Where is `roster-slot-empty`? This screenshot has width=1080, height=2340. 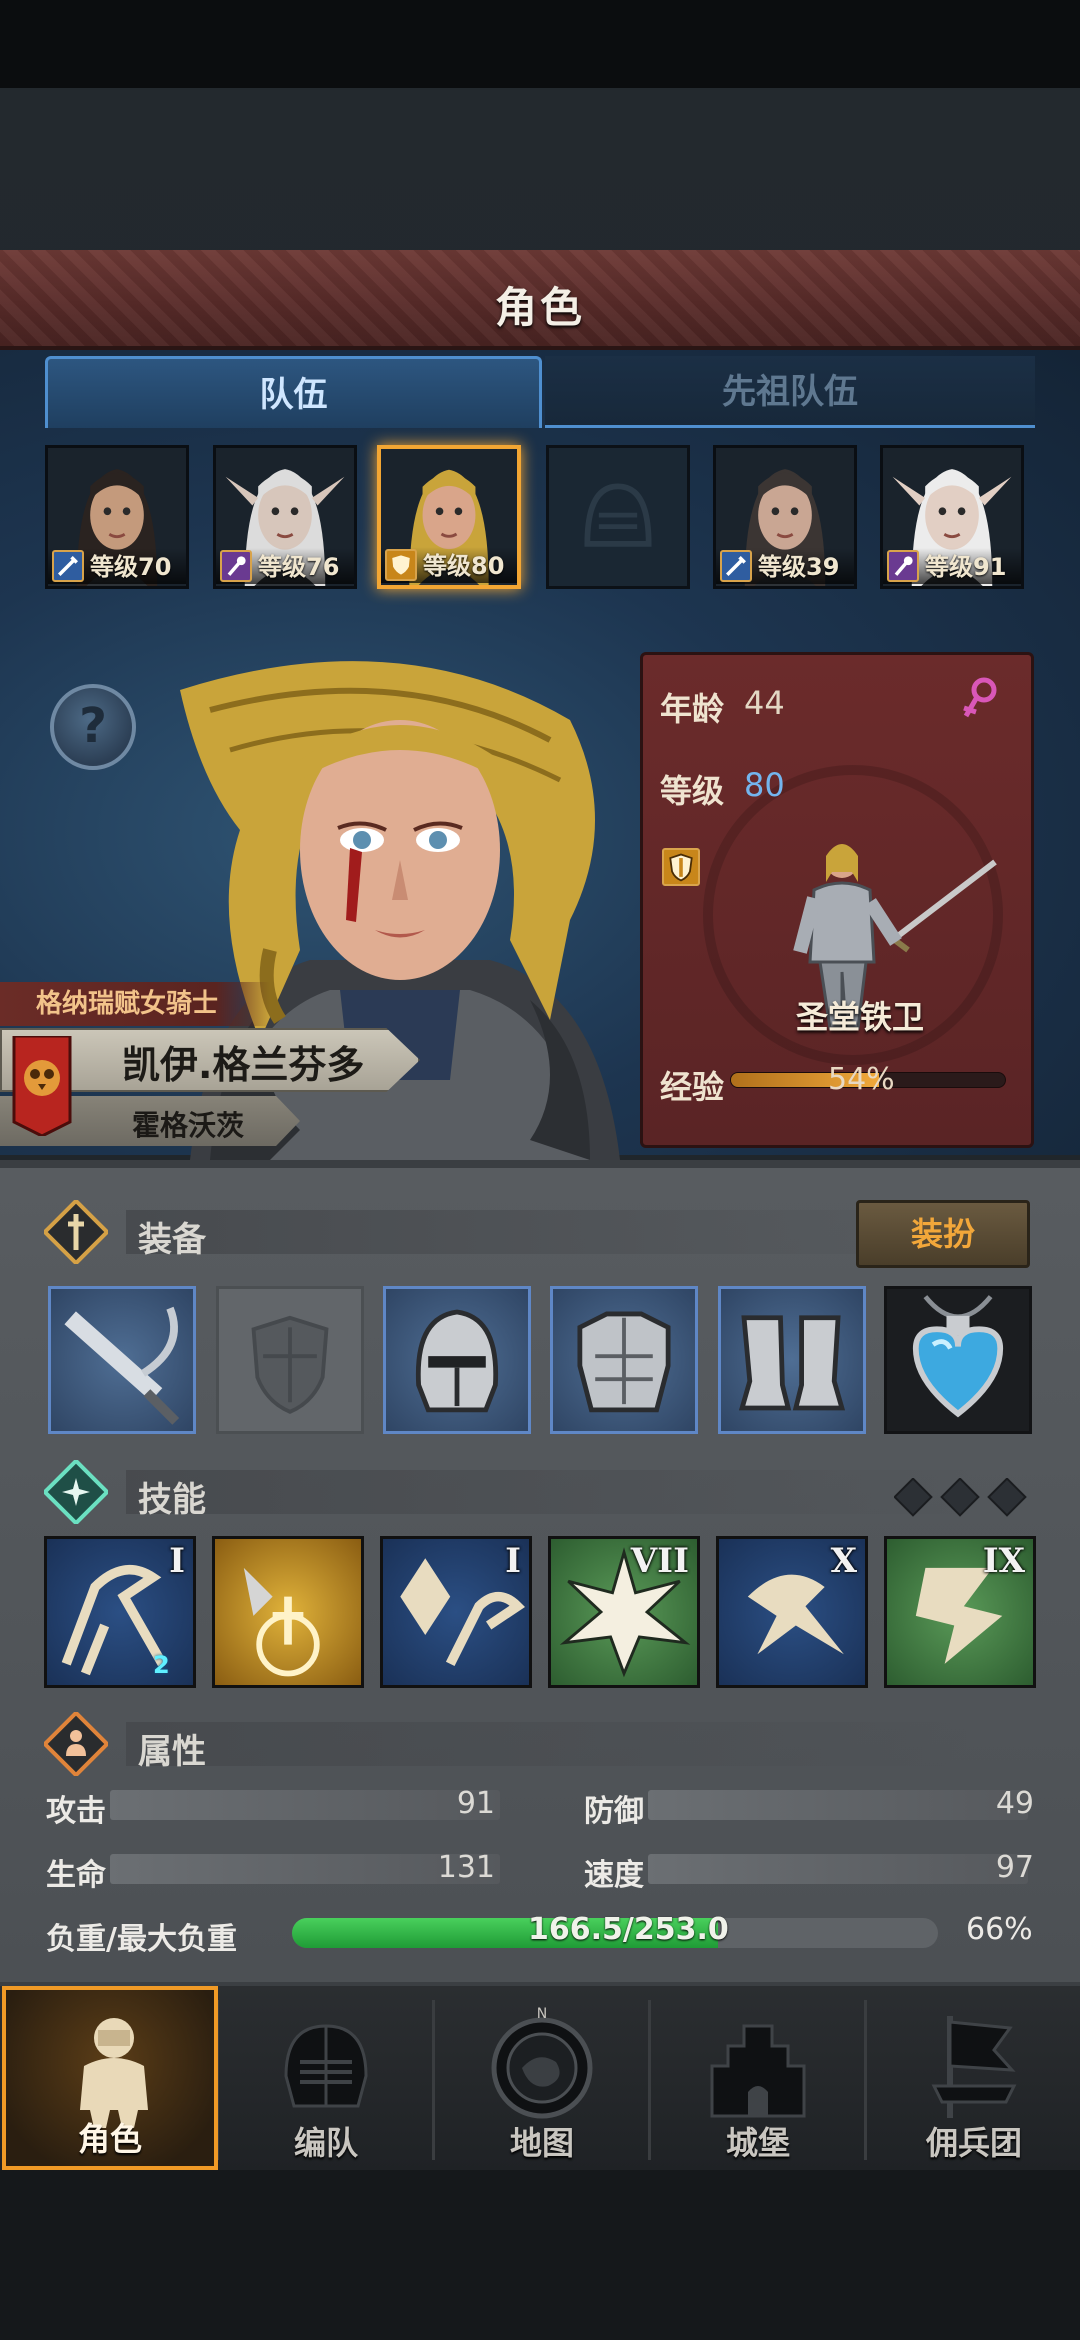 roster-slot-empty is located at coordinates (618, 517).